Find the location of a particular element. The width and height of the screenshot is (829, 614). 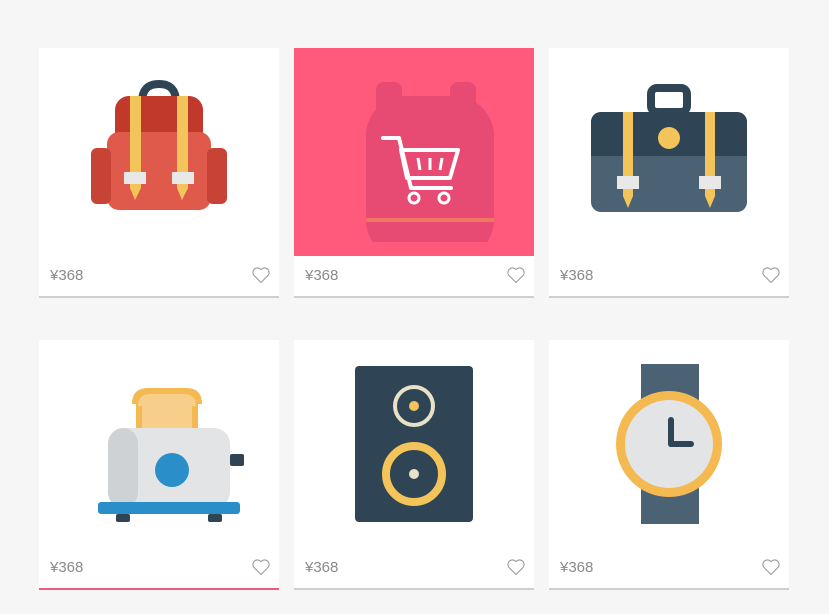

watch-icon is located at coordinates (669, 444).